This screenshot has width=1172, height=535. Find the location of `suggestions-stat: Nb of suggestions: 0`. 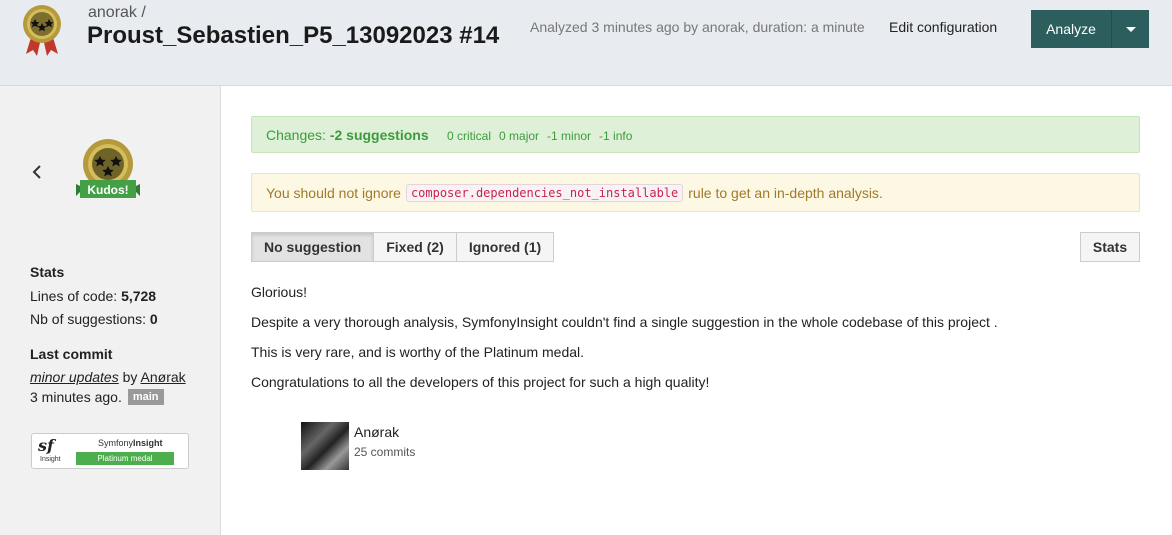

suggestions-stat: Nb of suggestions: 0 is located at coordinates (94, 319).